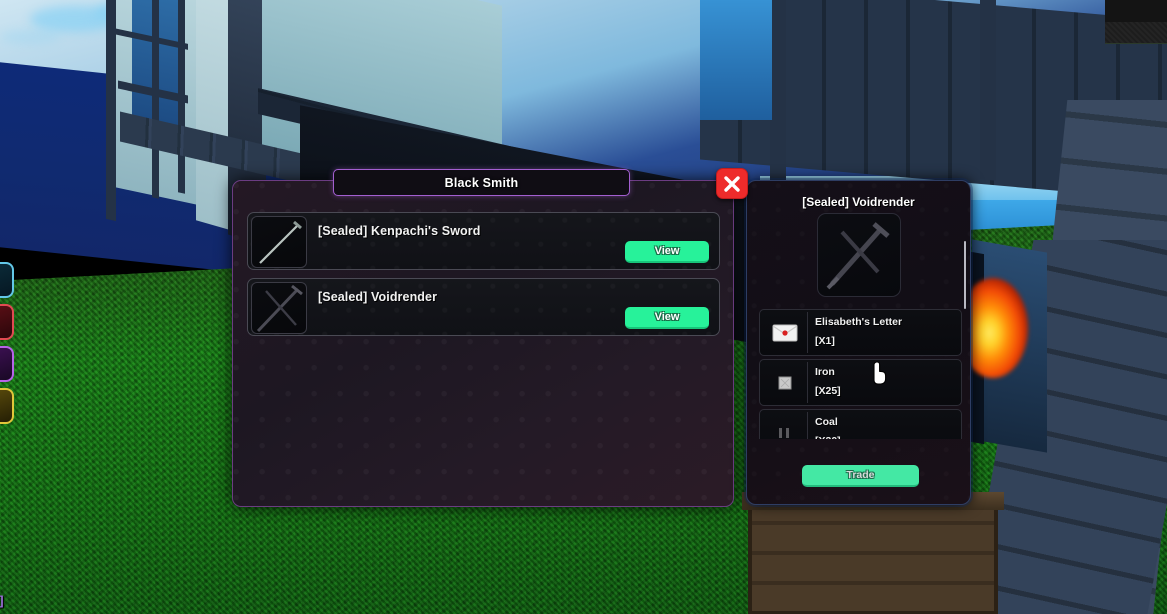 This screenshot has width=1167, height=614. I want to click on ingredient-quantity: [X25], so click(828, 391).